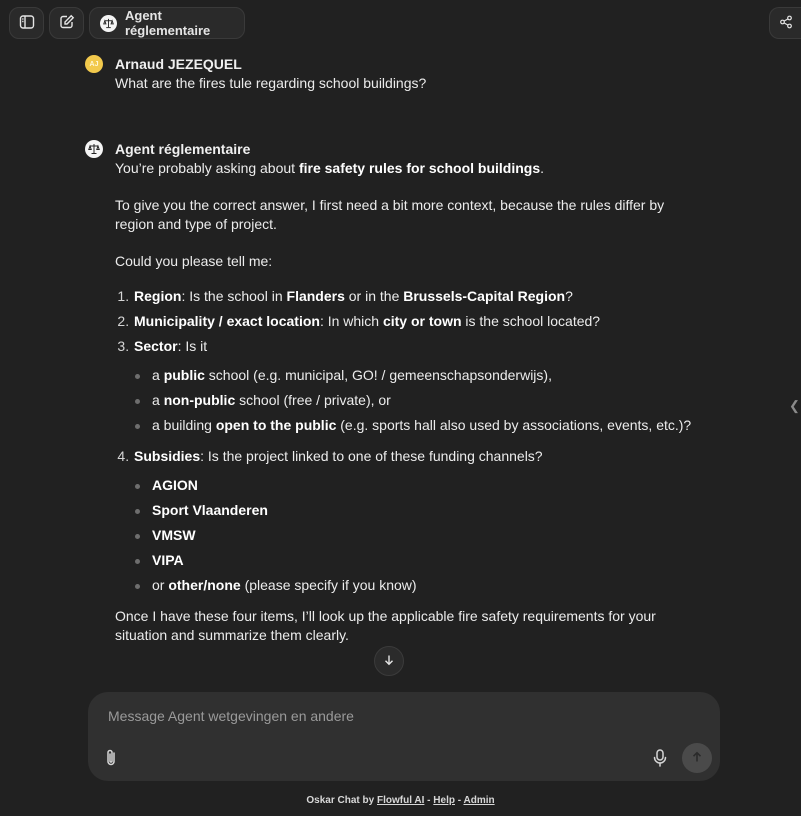  What do you see at coordinates (478, 800) in the screenshot?
I see `admin-link: Admin` at bounding box center [478, 800].